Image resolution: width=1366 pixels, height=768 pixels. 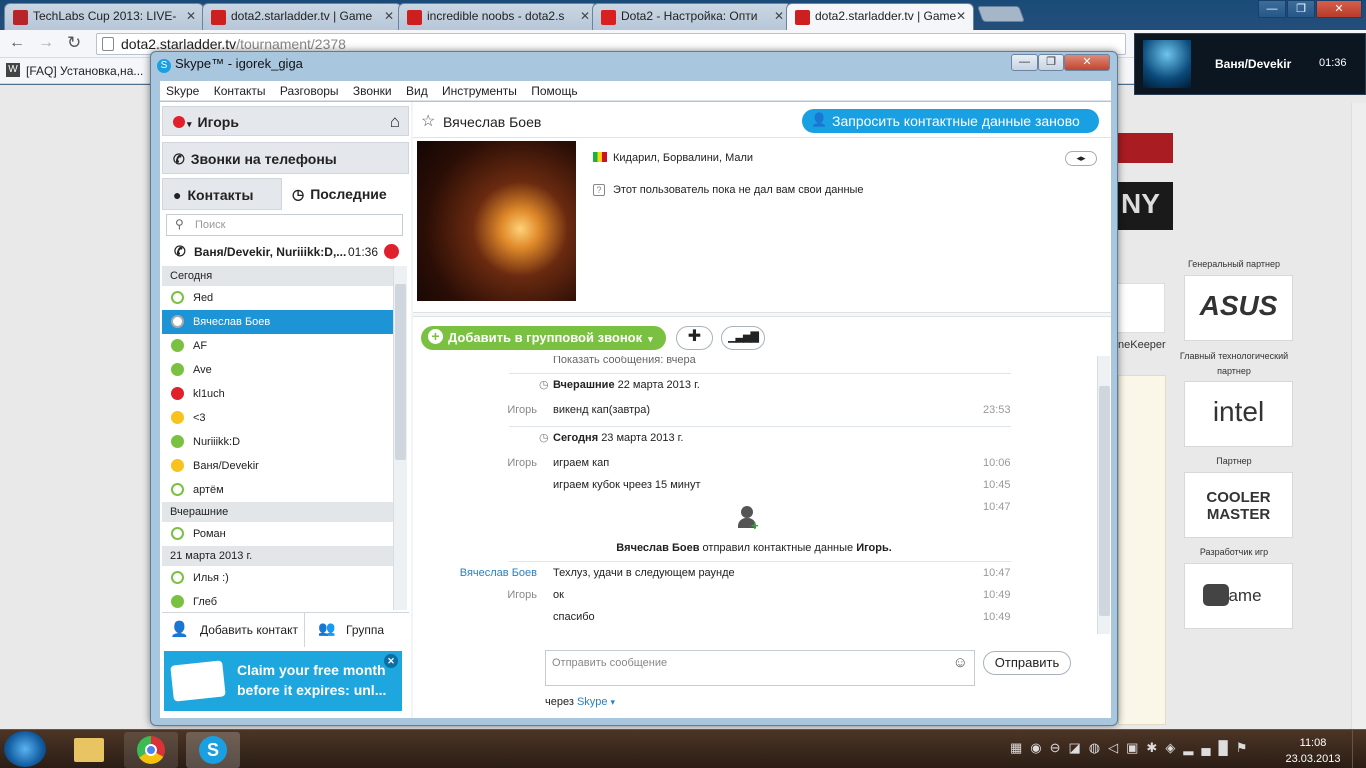 I want to click on forward-icon: →, so click(x=46, y=43).